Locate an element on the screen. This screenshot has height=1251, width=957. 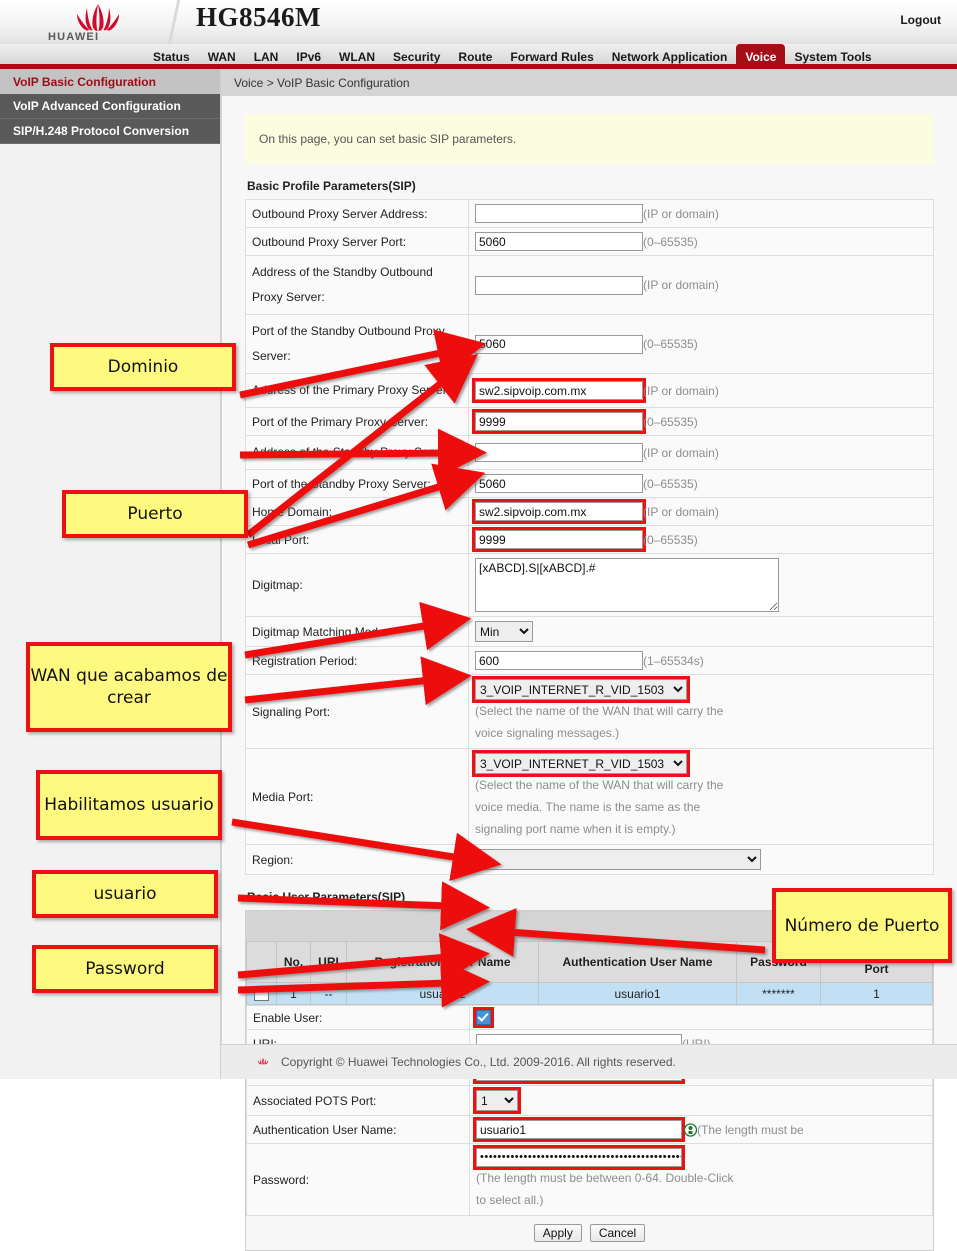
new-button: New is located at coordinates (845, 926).